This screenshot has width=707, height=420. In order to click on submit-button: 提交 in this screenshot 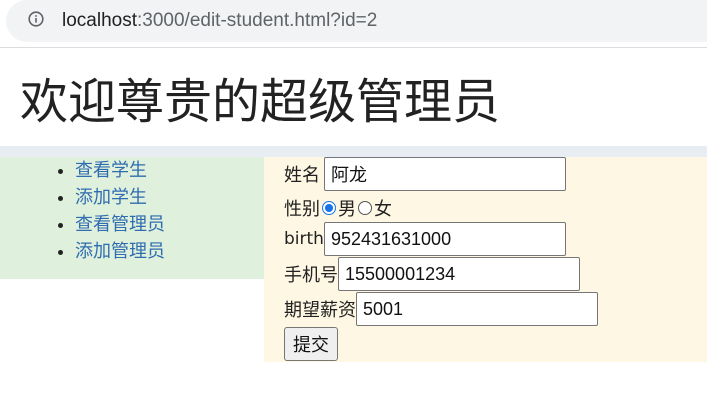, I will do `click(311, 344)`.